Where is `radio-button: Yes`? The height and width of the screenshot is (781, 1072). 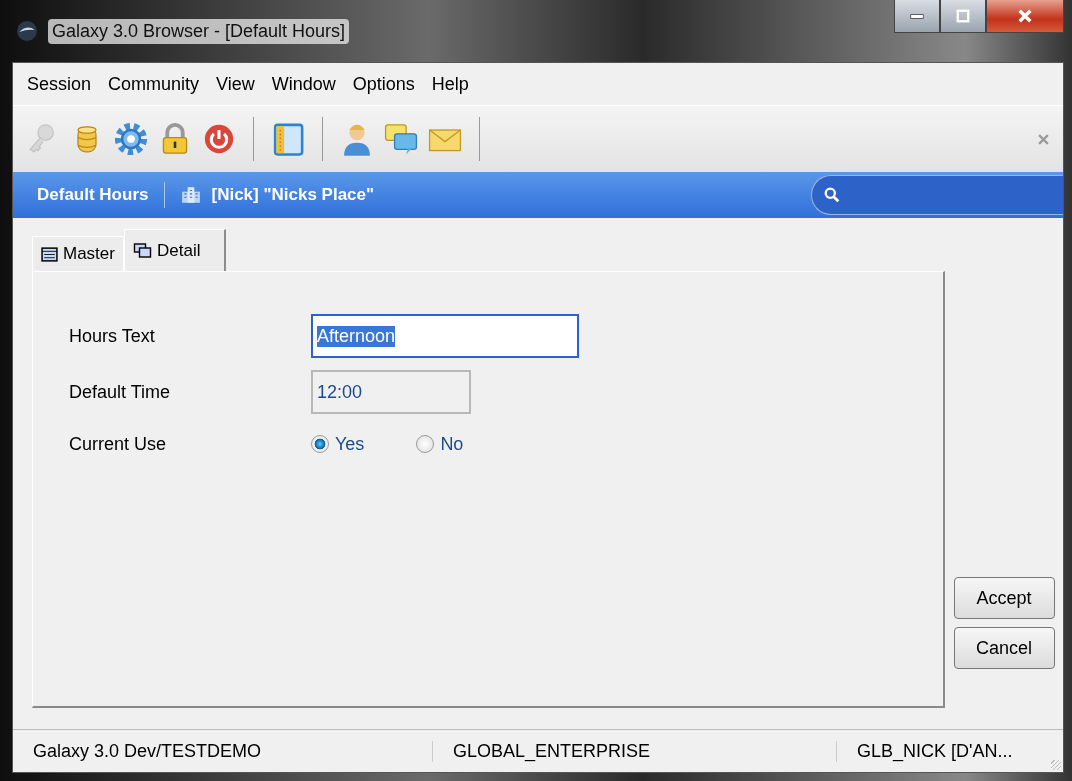 radio-button: Yes is located at coordinates (338, 444).